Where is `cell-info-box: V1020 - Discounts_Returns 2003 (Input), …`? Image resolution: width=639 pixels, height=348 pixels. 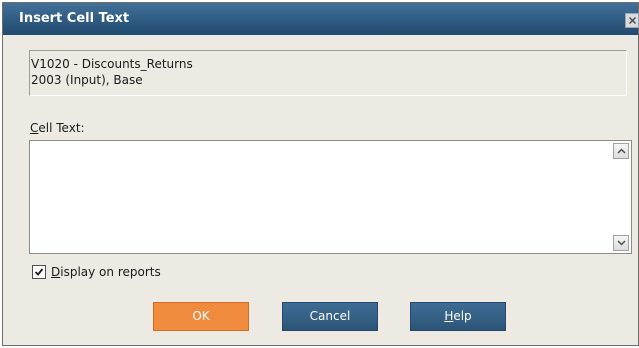 cell-info-box: V1020 - Discounts_Returns 2003 (Input), … is located at coordinates (328, 73).